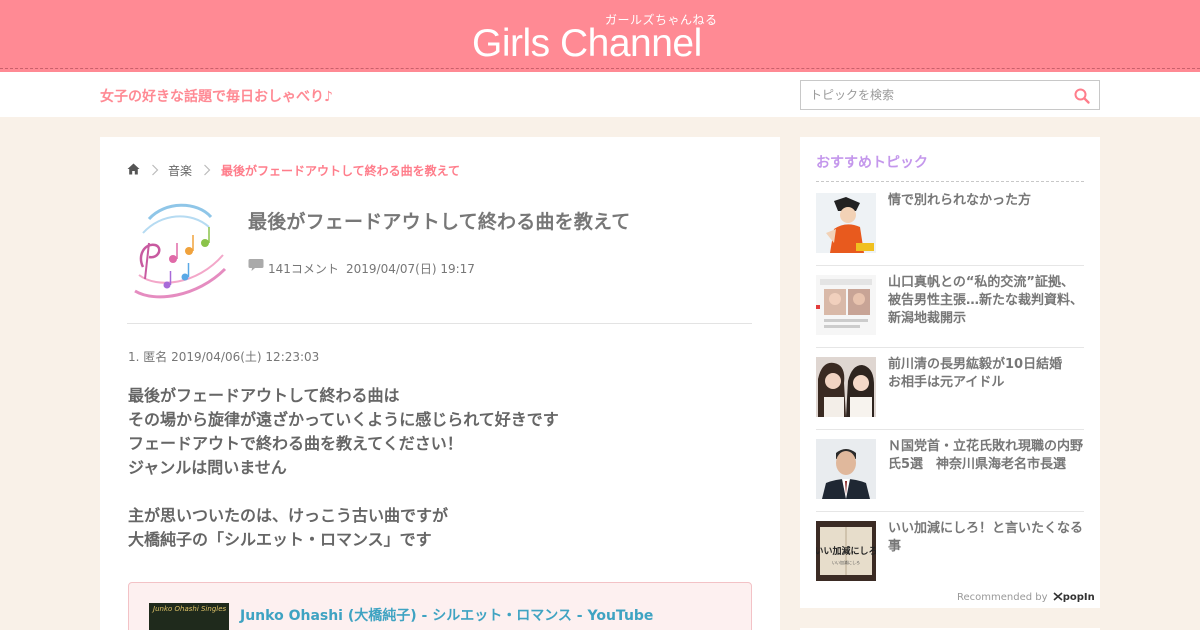 Image resolution: width=1200 pixels, height=630 pixels. Describe the element at coordinates (190, 609) in the screenshot. I see `video-thumb-caption: Junko Ohashi Singles` at that location.